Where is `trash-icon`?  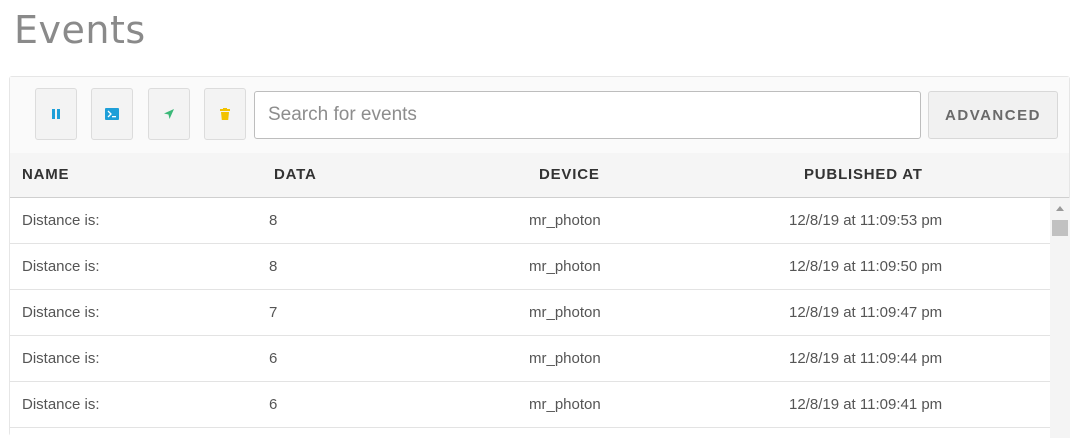 trash-icon is located at coordinates (225, 114).